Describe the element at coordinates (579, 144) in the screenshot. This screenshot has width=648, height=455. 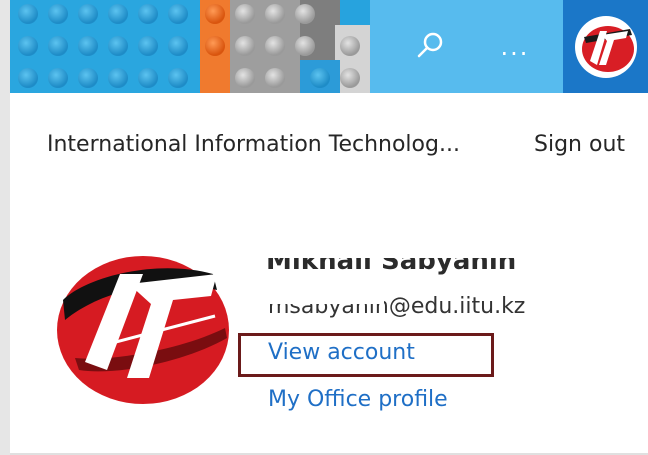
I see `sign-out-link: Sign out` at that location.